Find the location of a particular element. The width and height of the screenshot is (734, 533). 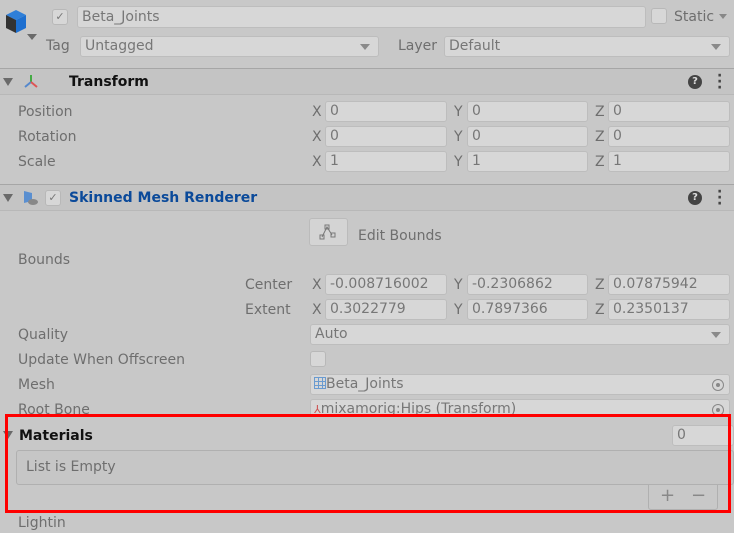

rotation-z: 0 is located at coordinates (669, 136).